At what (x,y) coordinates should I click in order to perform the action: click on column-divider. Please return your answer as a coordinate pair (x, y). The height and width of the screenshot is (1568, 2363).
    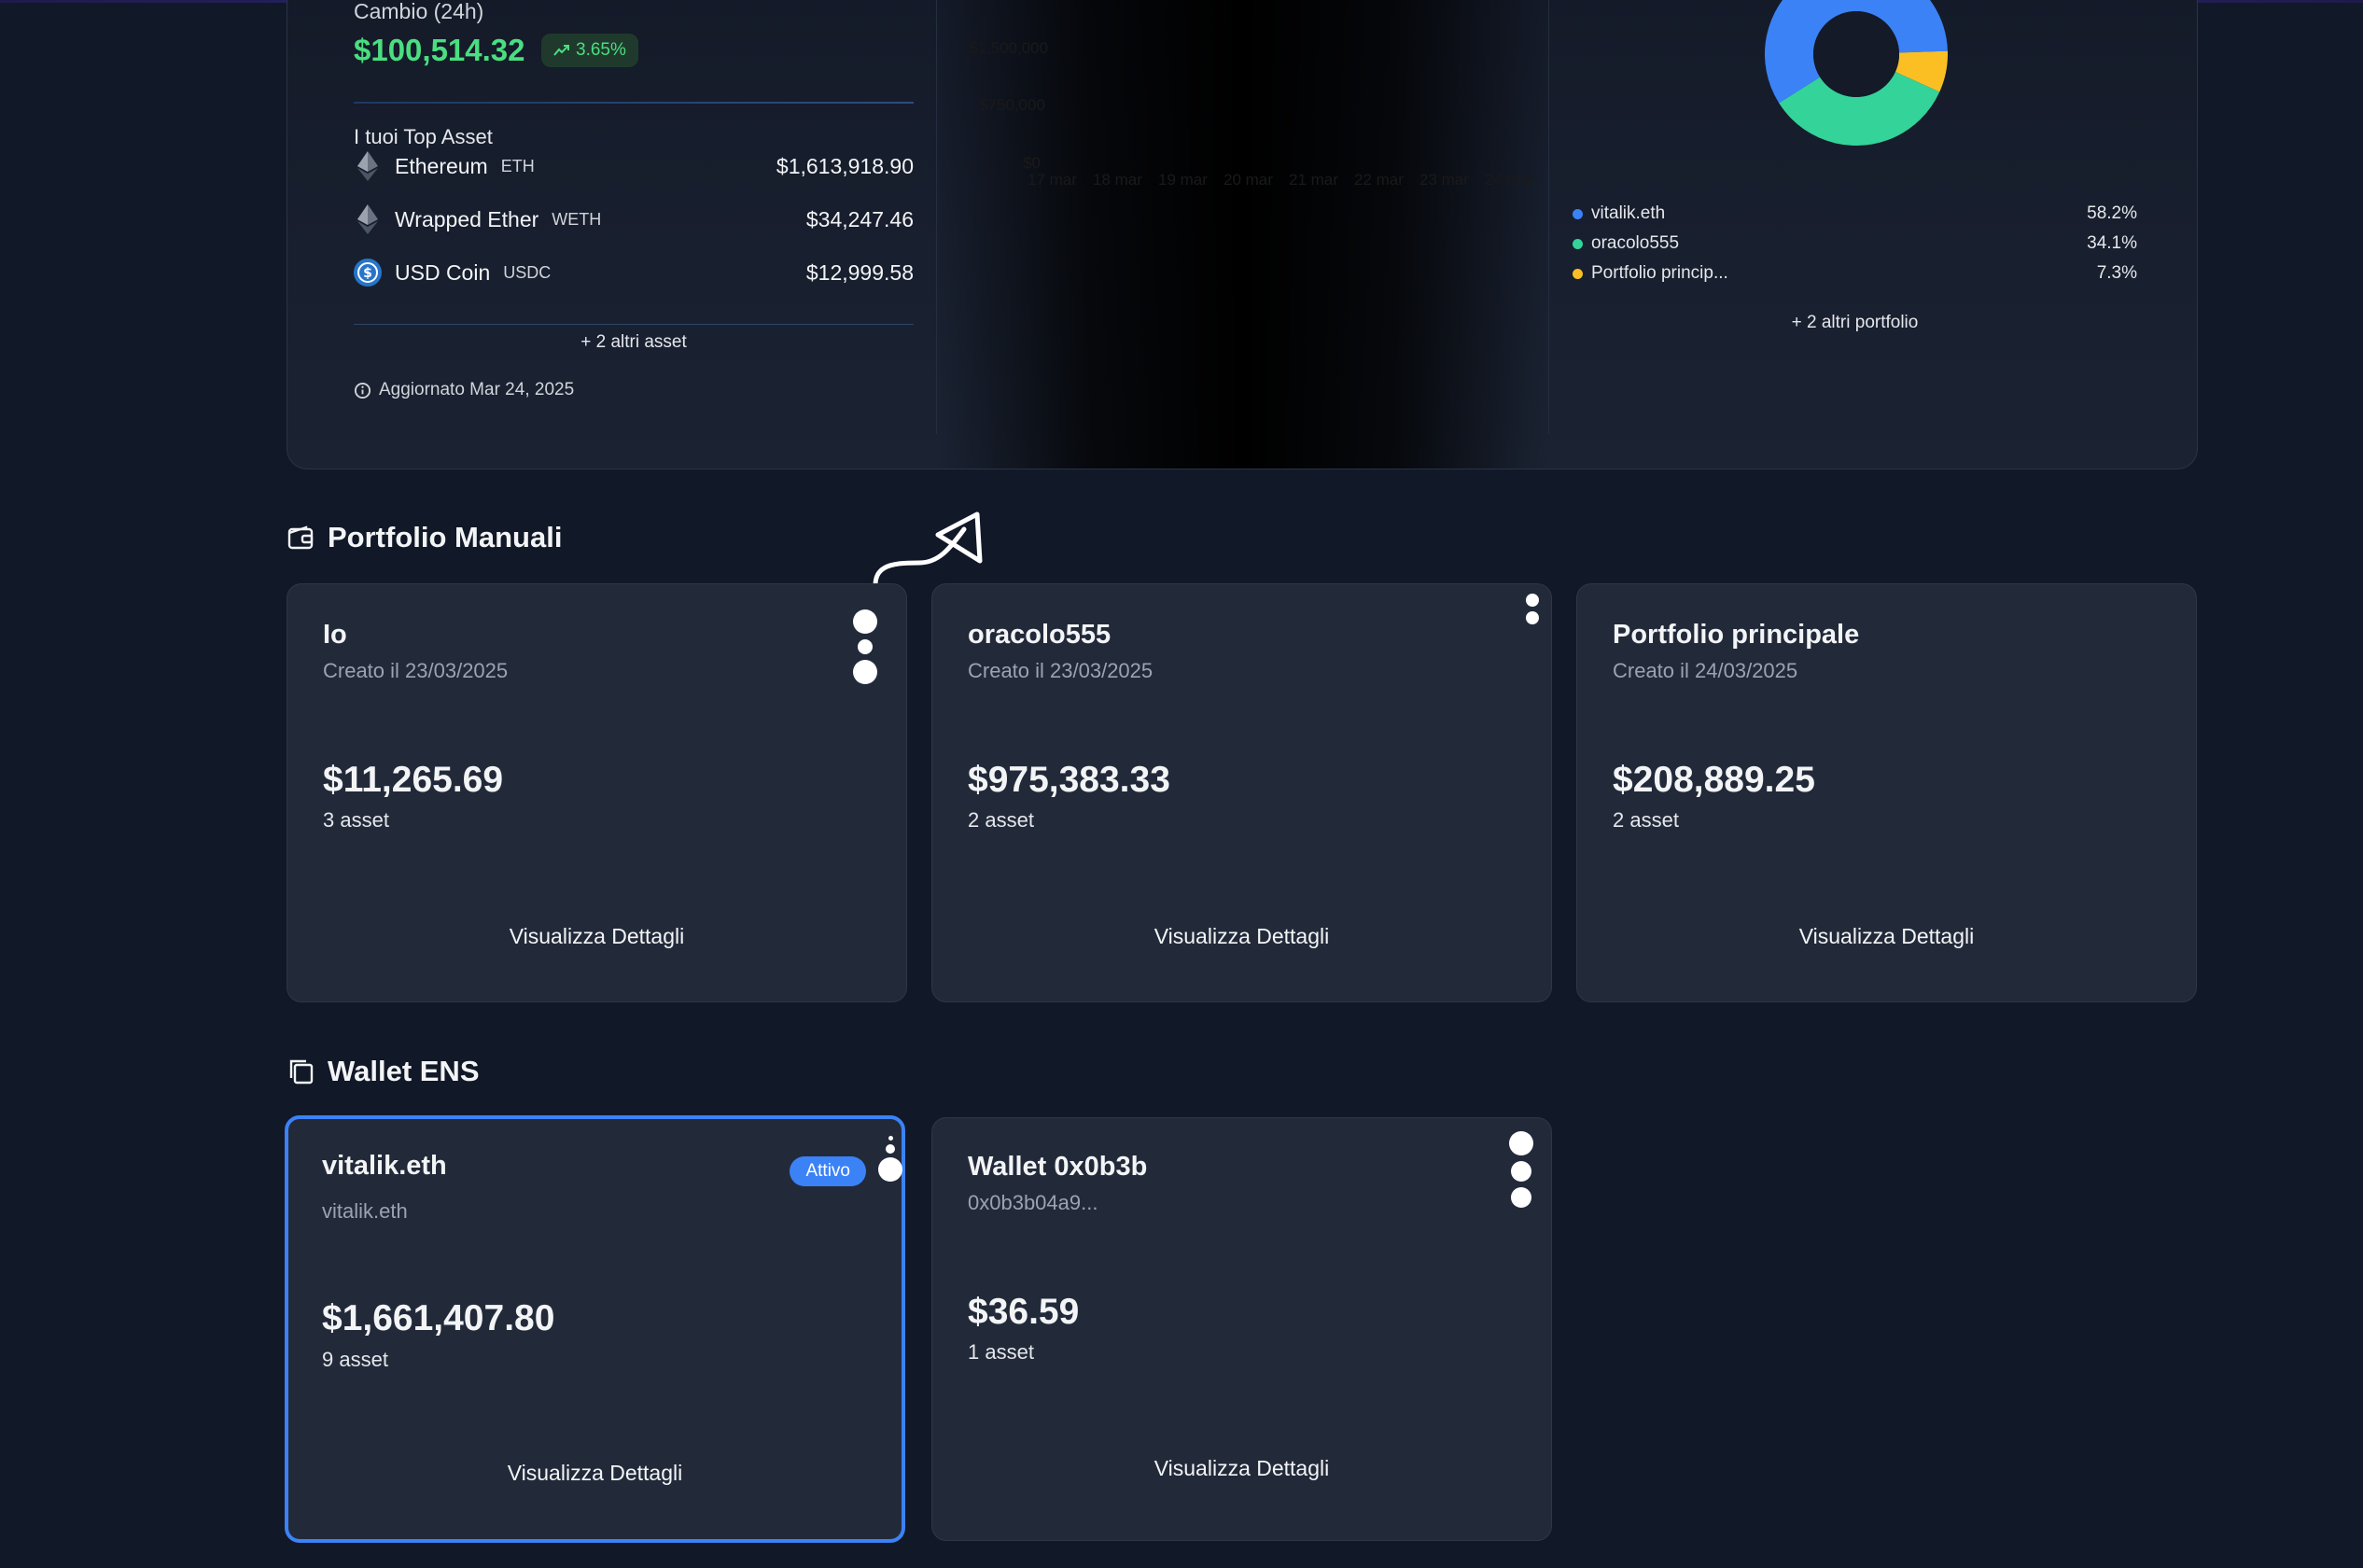
    Looking at the image, I should click on (1548, 217).